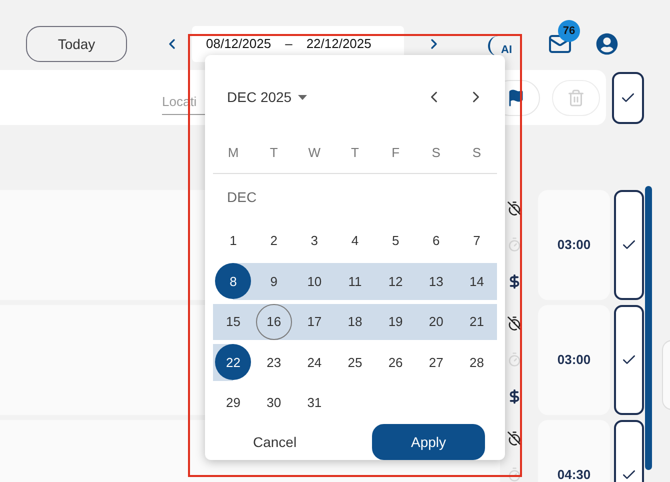  I want to click on month-dropdown: DEC 2025, so click(267, 97).